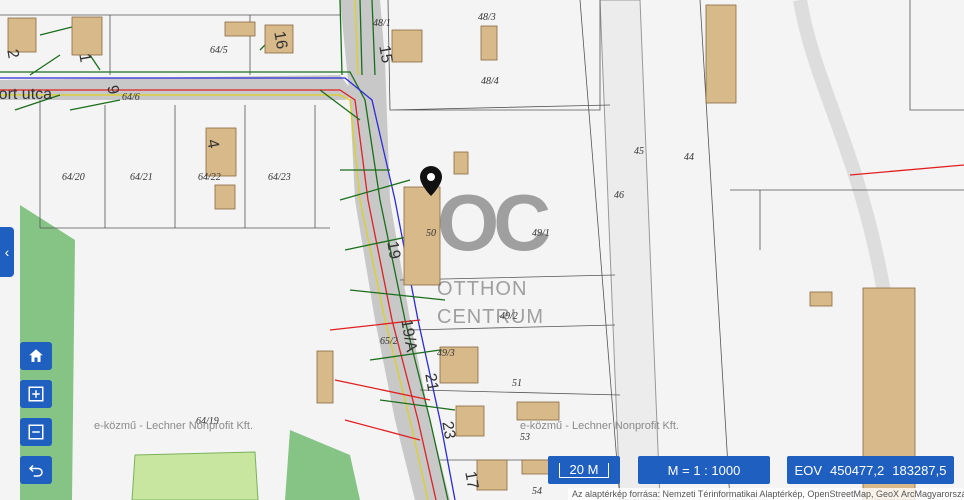 This screenshot has height=500, width=964. What do you see at coordinates (279, 177) in the screenshot?
I see `parcel-label: 64/23` at bounding box center [279, 177].